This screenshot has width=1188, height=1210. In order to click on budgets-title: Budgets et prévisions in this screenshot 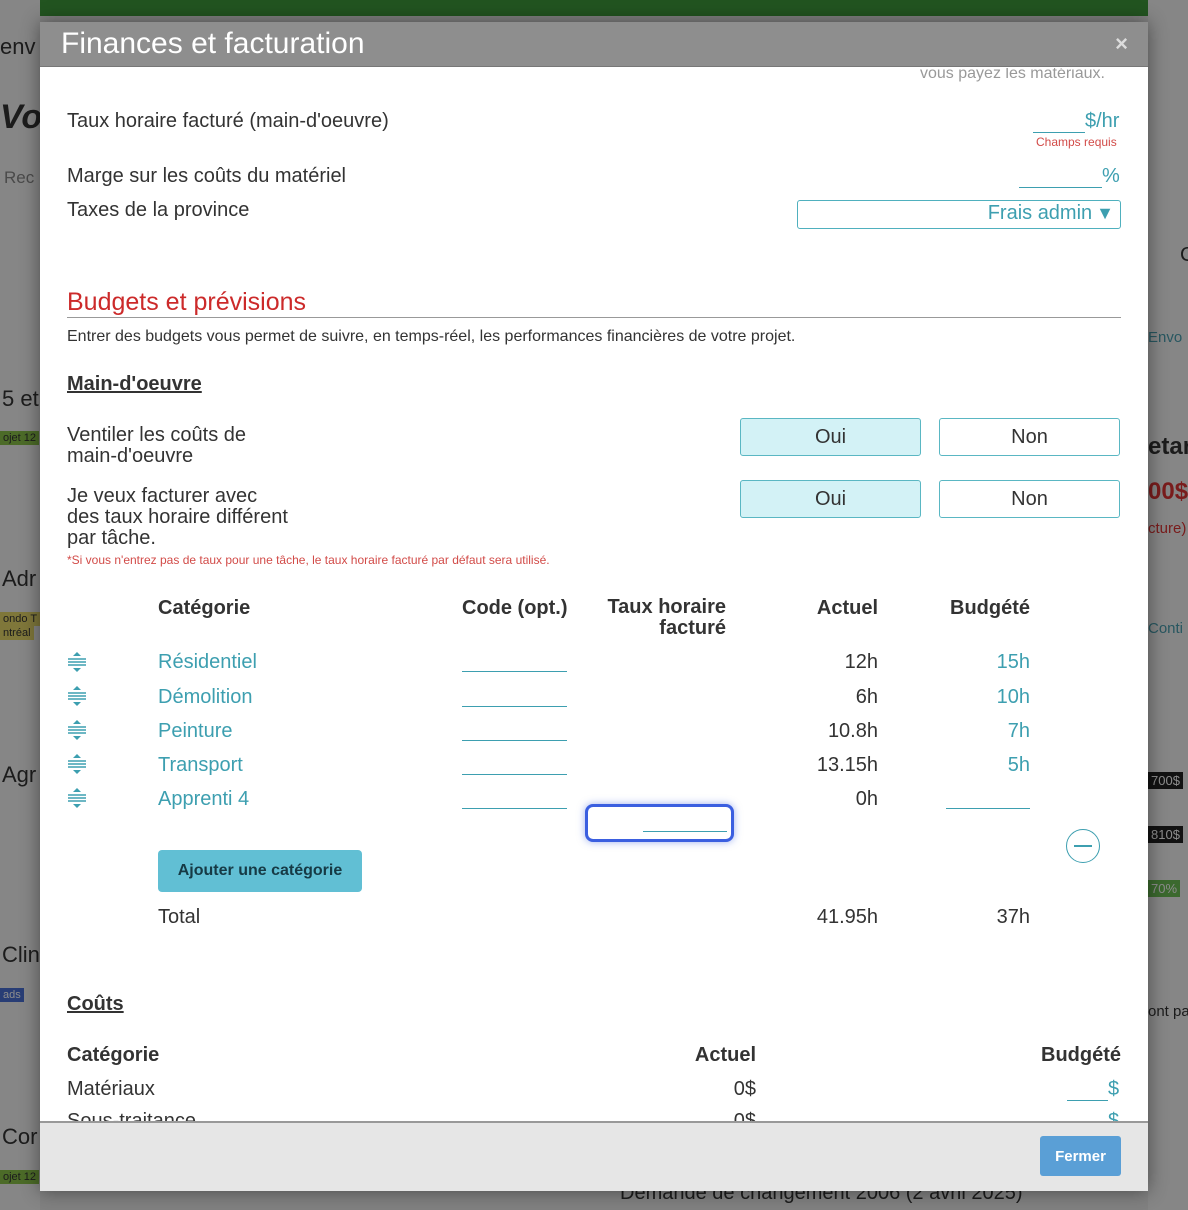, I will do `click(187, 302)`.